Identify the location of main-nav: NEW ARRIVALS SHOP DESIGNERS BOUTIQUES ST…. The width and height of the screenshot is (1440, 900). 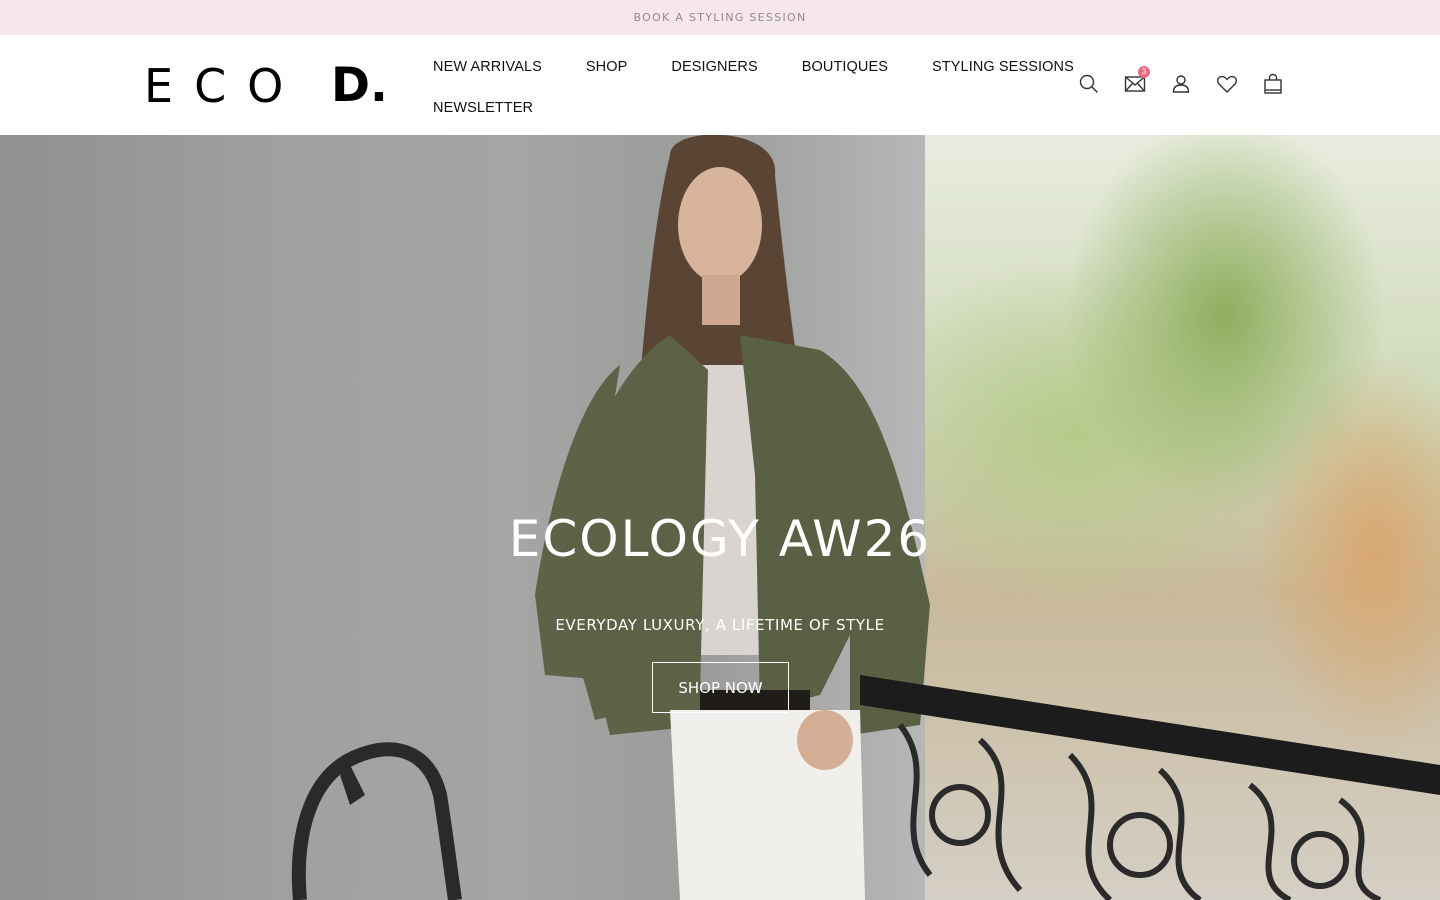
(753, 87).